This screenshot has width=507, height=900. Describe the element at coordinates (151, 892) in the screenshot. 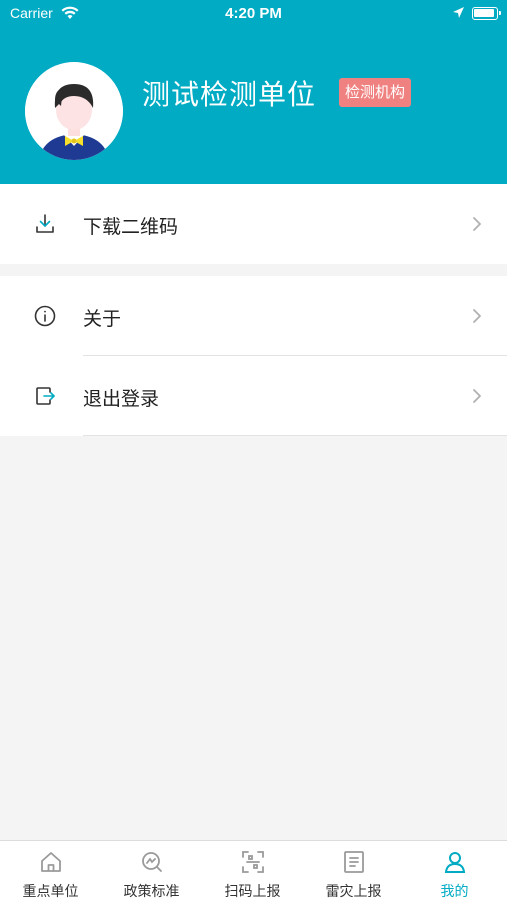

I see `tab-label: 政策标准` at that location.